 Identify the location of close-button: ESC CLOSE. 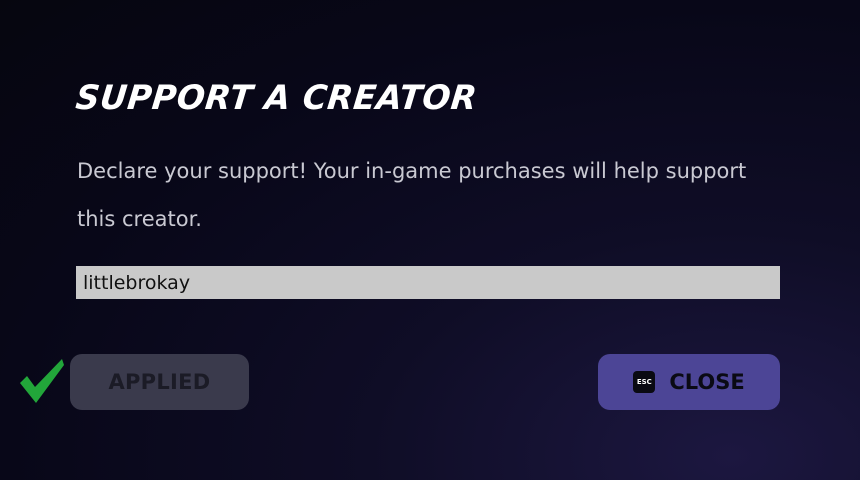
(689, 382).